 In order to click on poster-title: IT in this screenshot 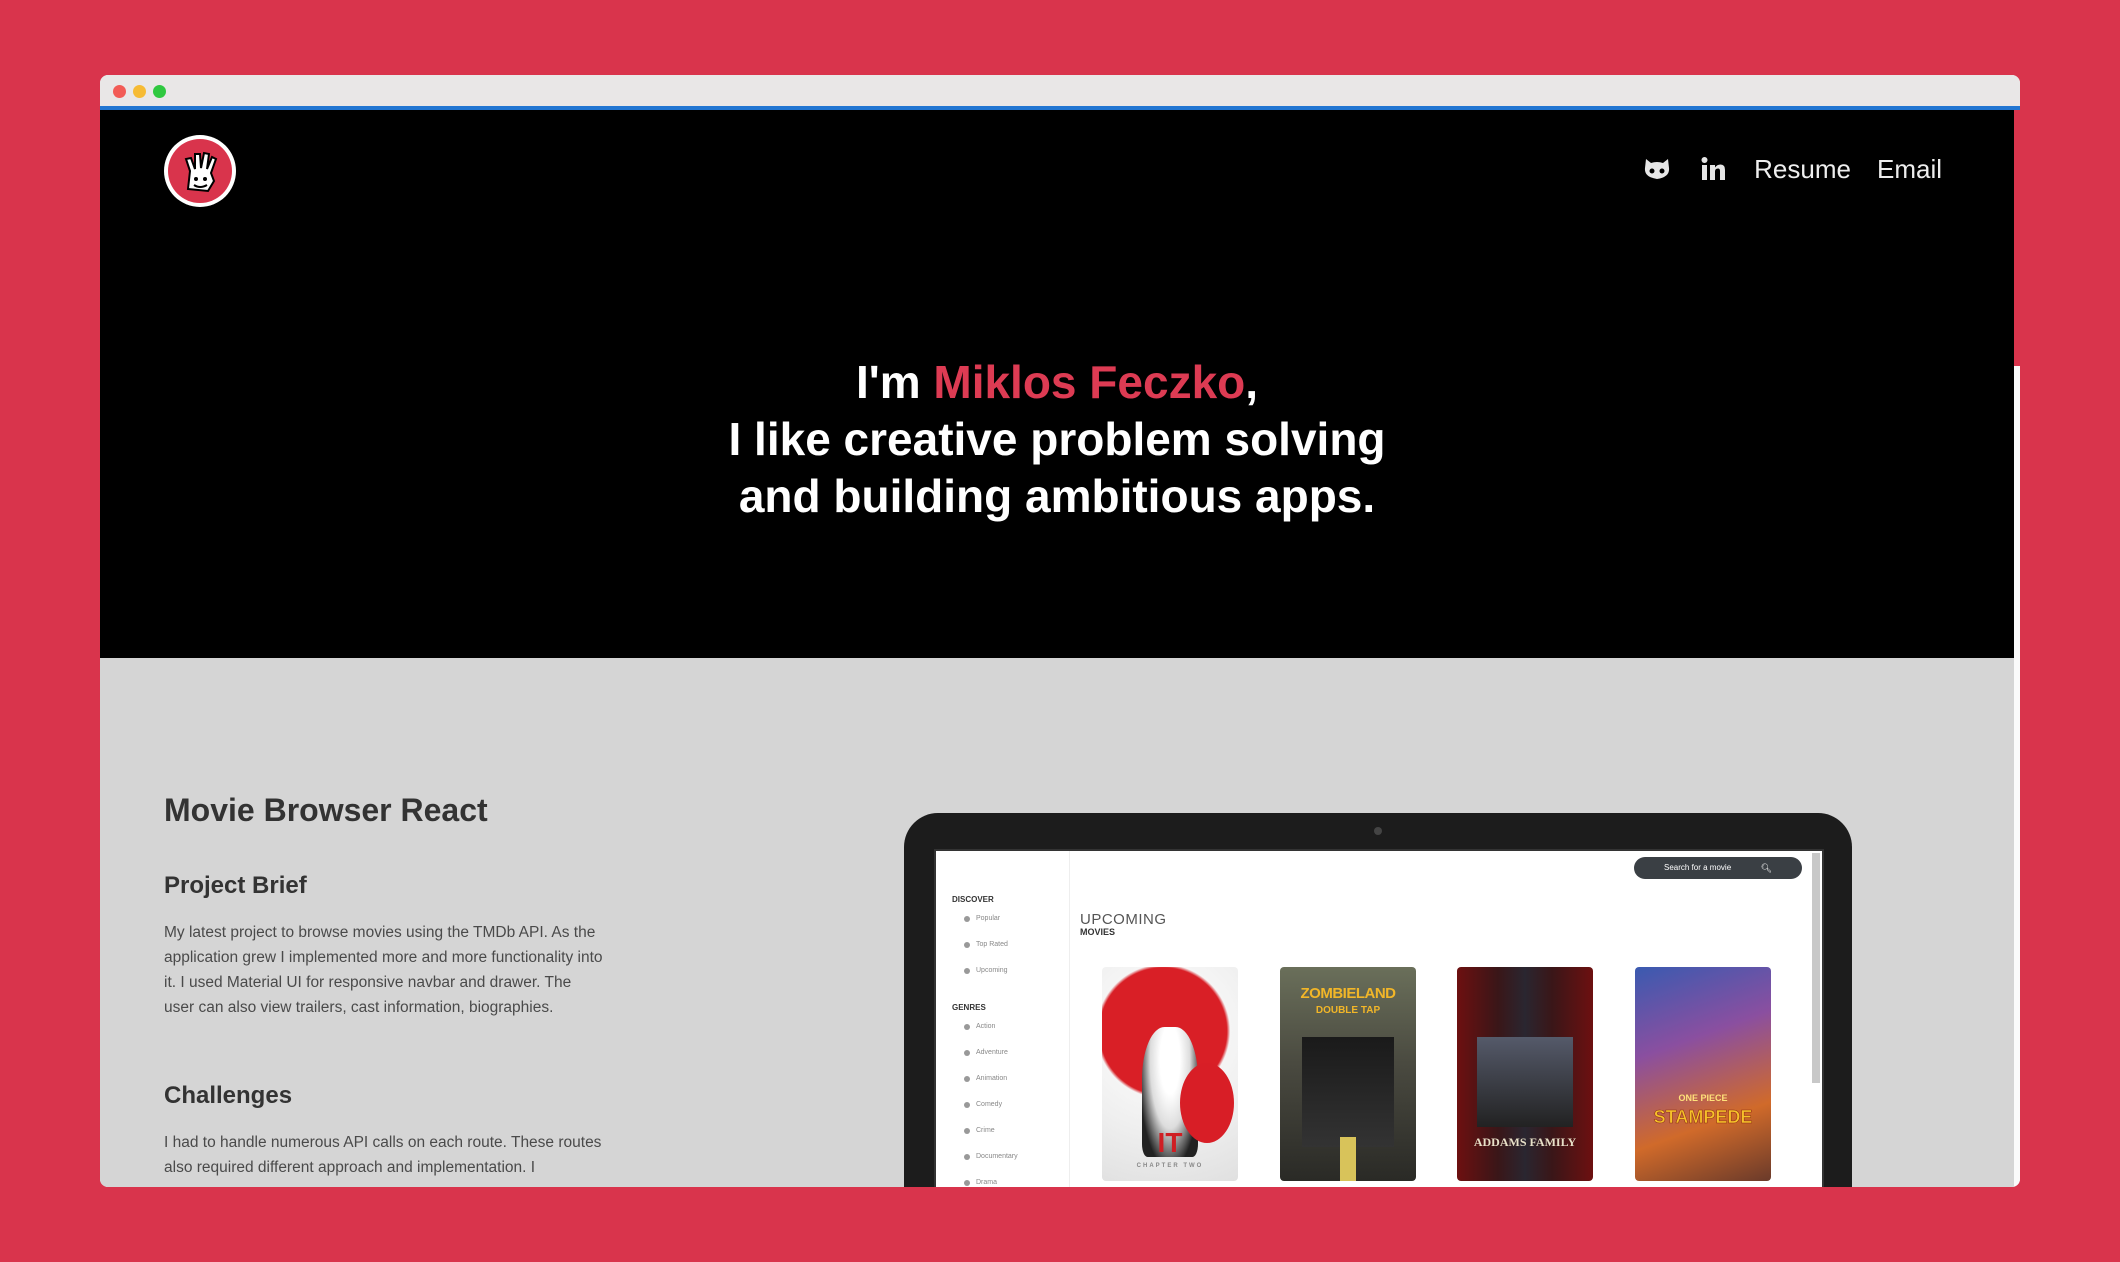, I will do `click(1170, 1142)`.